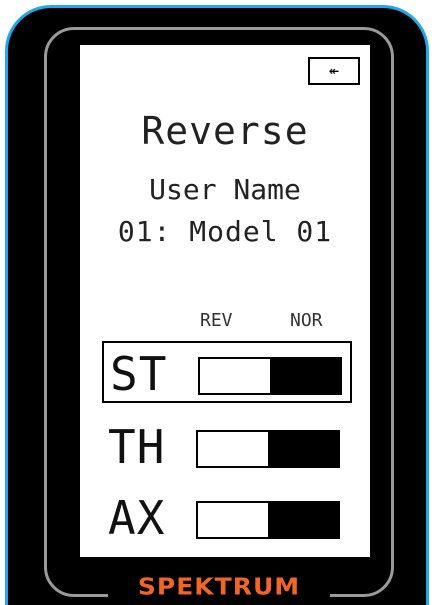 This screenshot has height=605, width=435. I want to click on reverse-toggle-th, so click(268, 449).